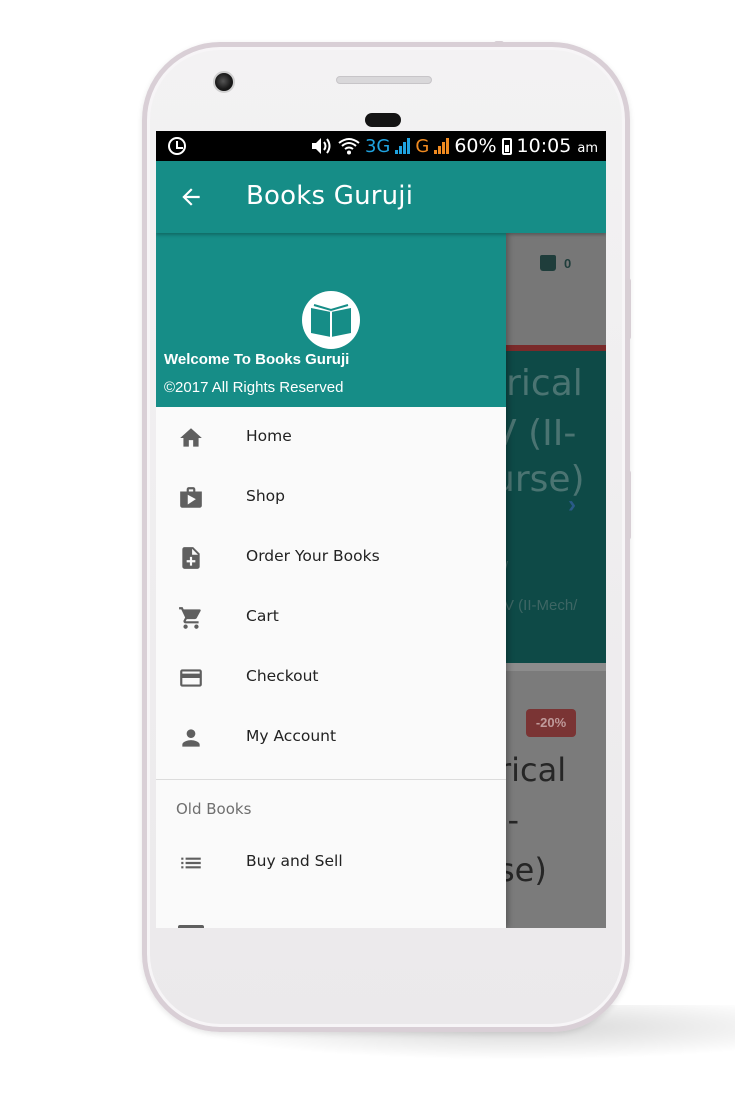  I want to click on person-icon, so click(191, 738).